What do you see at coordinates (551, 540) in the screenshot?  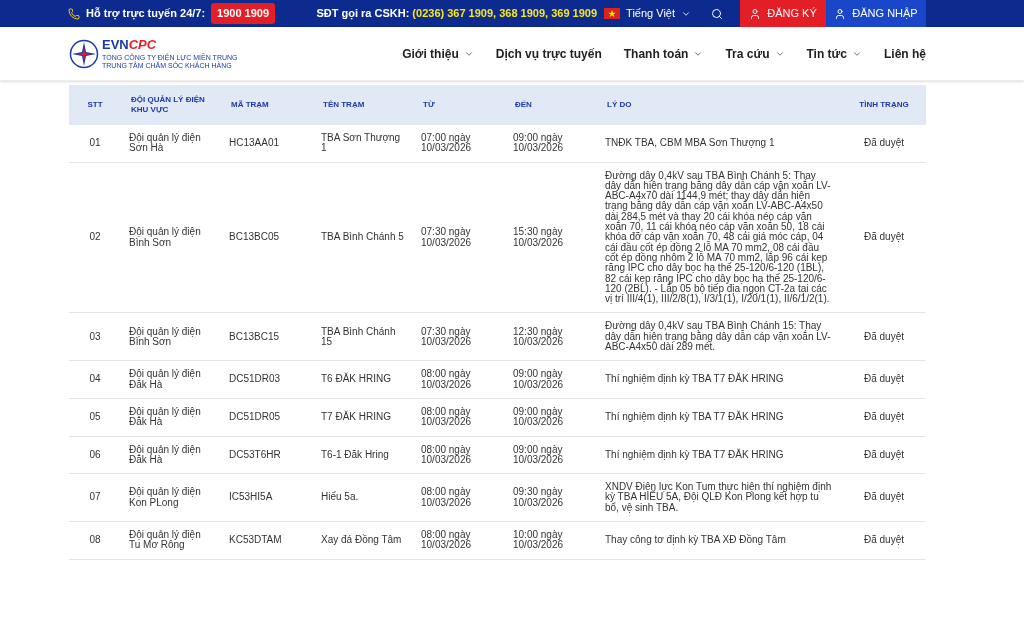 I see `end-time: 10:00 ngày 10/03/2026` at bounding box center [551, 540].